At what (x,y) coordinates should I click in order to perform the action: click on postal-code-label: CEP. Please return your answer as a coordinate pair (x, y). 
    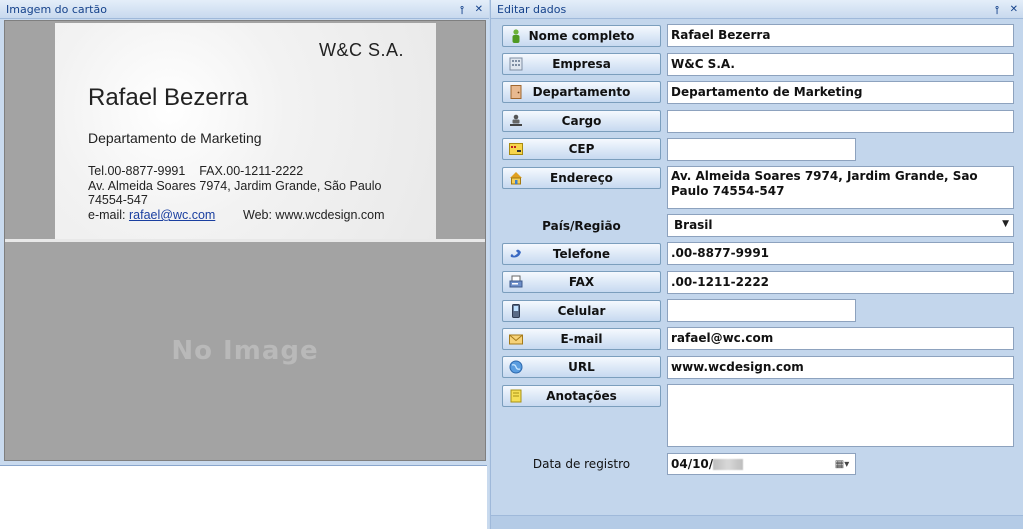
    Looking at the image, I should click on (581, 149).